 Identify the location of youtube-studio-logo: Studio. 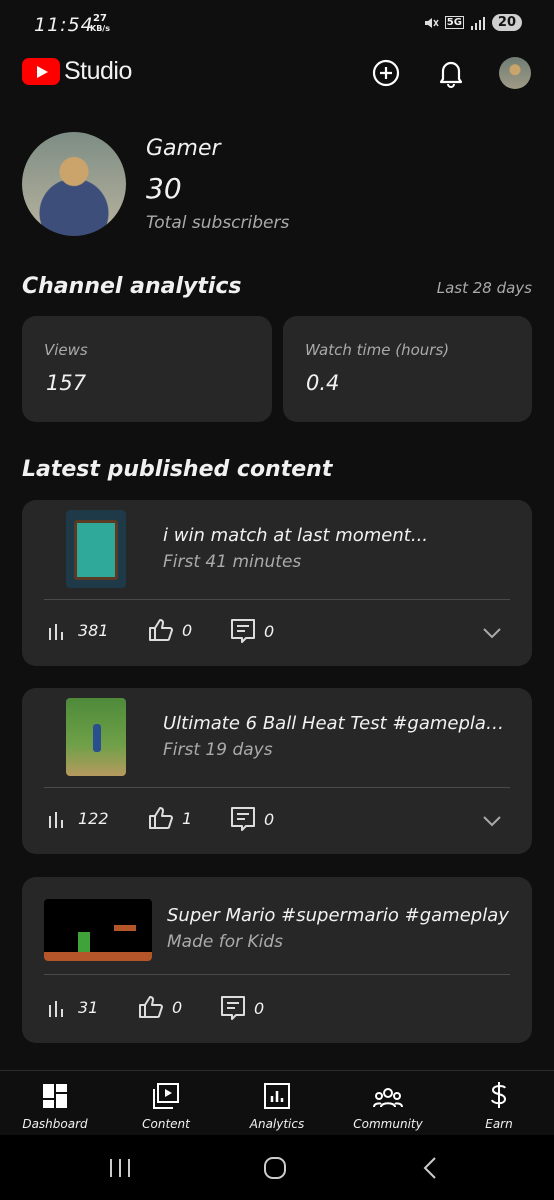
(77, 71).